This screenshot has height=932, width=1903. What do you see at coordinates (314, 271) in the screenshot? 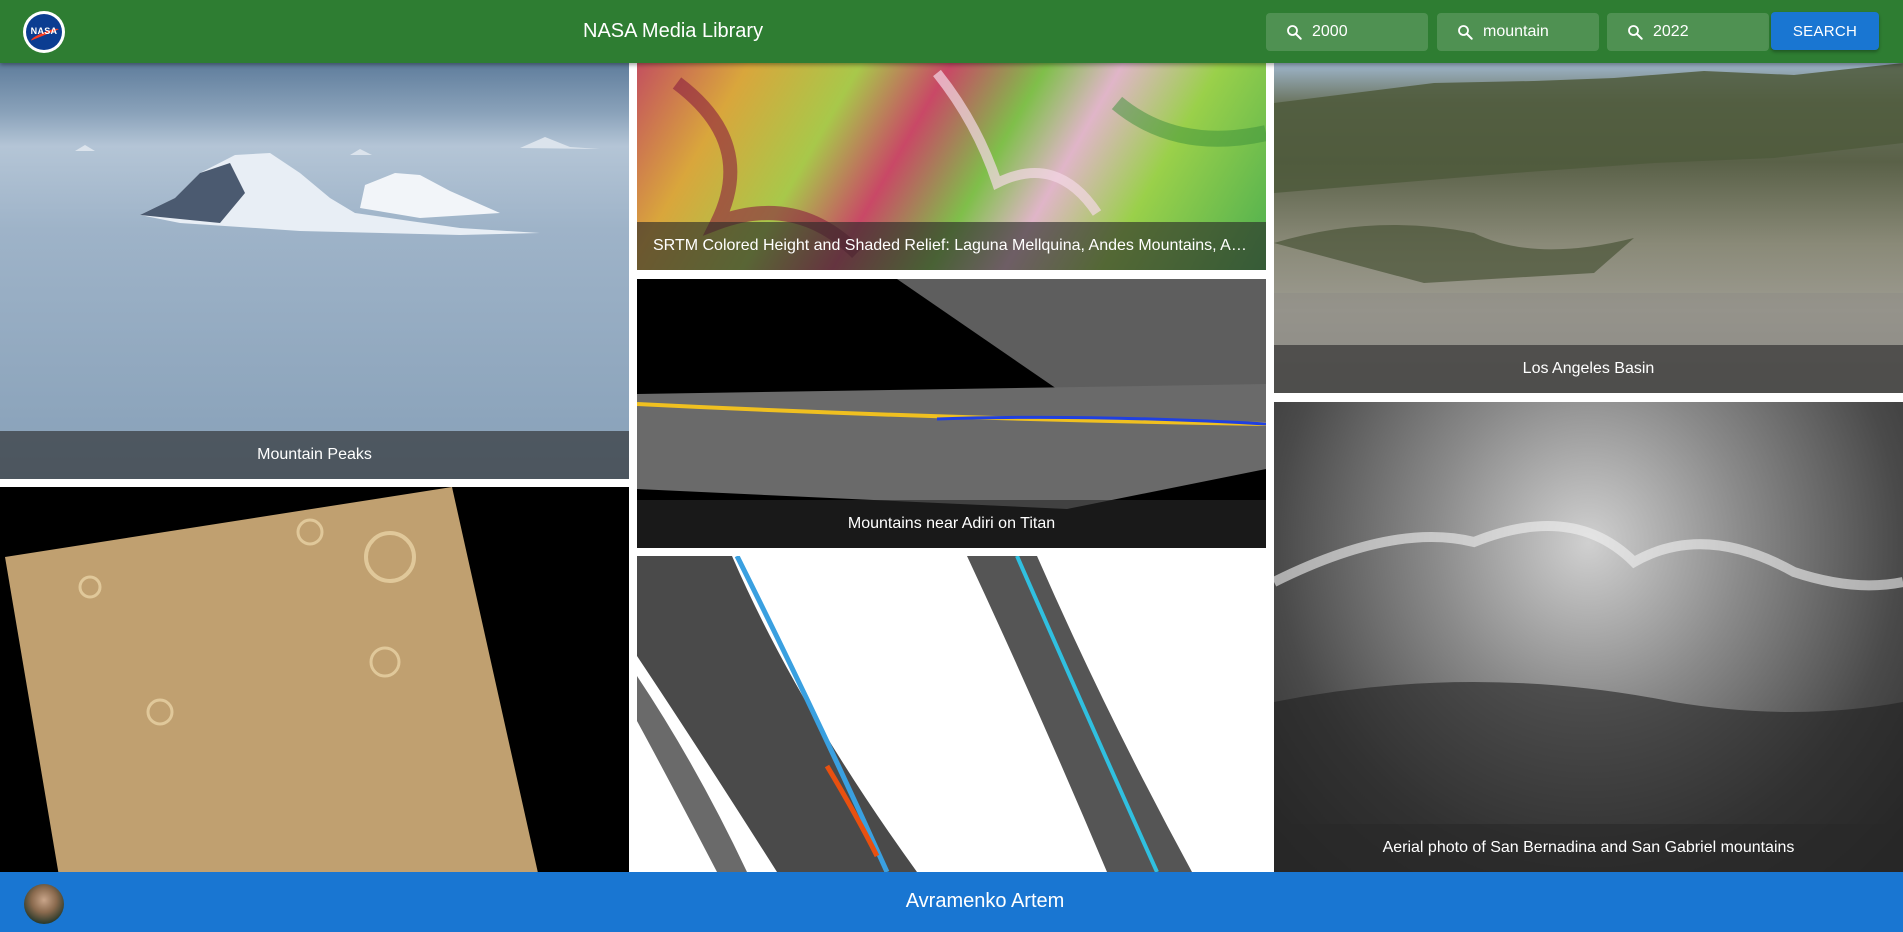
I see `gallery-item-mountain-peaks: Mountain Peaks` at bounding box center [314, 271].